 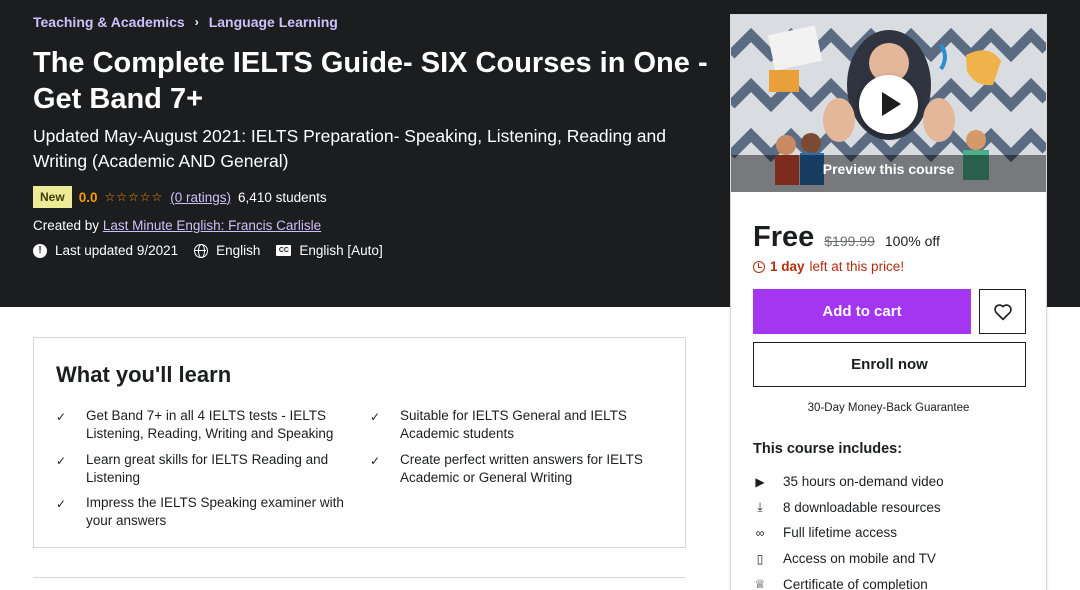 I want to click on price-row: Free $199.99 100% off, so click(x=846, y=237).